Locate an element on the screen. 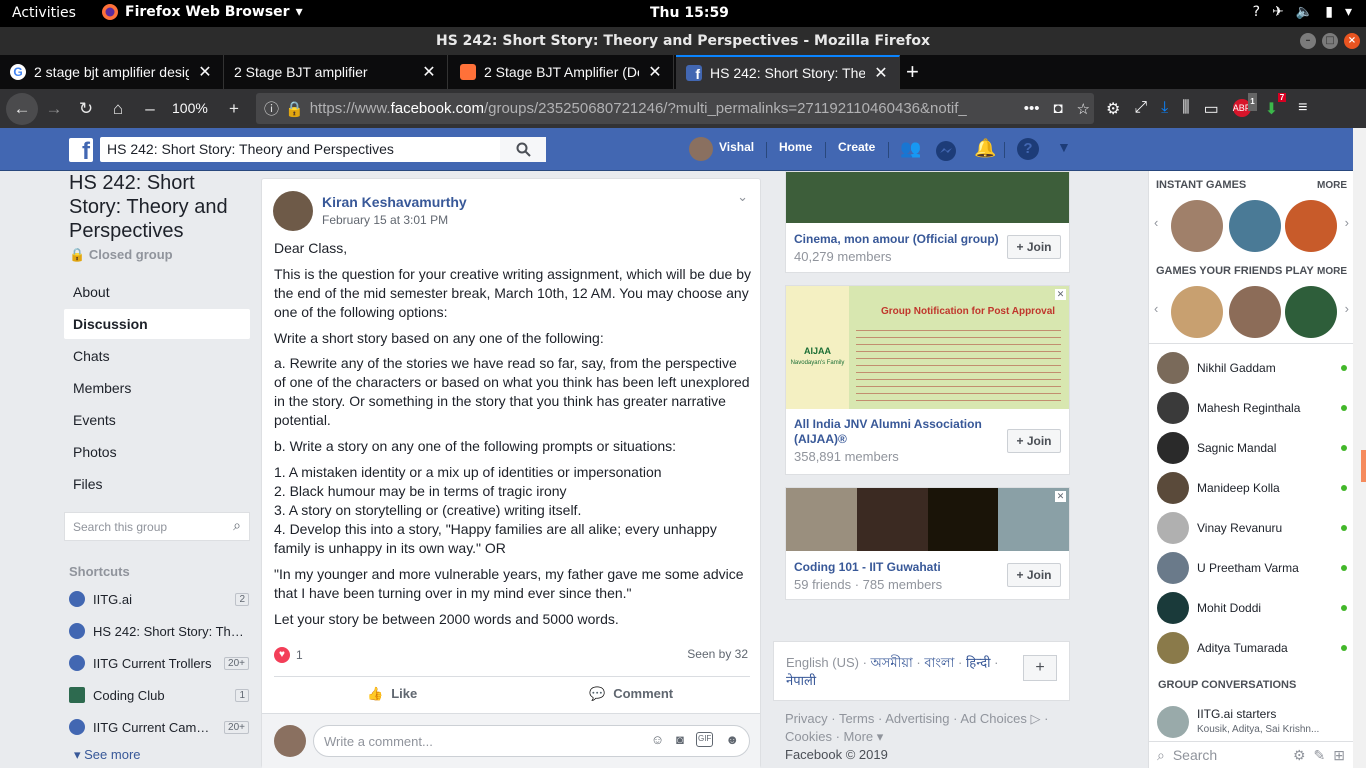  comment-button: 💬 Comment is located at coordinates (631, 694).